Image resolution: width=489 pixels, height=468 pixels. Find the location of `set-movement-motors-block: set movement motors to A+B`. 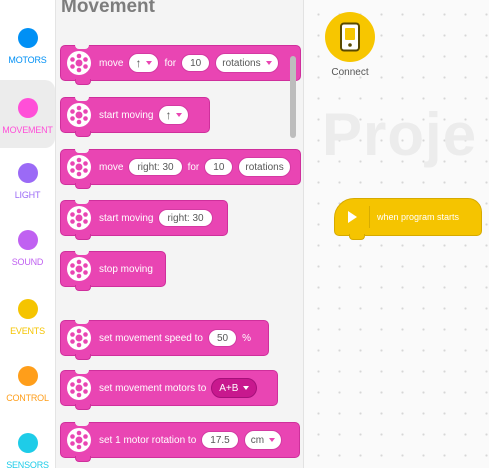

set-movement-motors-block: set movement motors to A+B is located at coordinates (169, 390).